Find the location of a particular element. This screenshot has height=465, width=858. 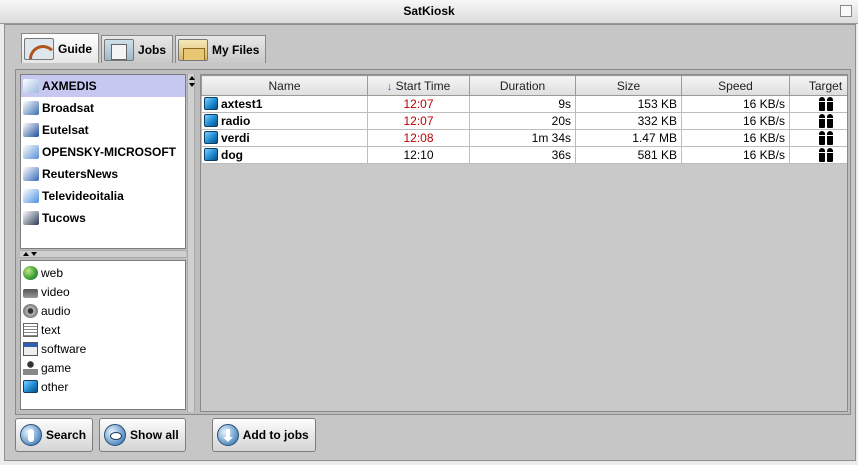

category-item-audio: audio is located at coordinates (103, 310).